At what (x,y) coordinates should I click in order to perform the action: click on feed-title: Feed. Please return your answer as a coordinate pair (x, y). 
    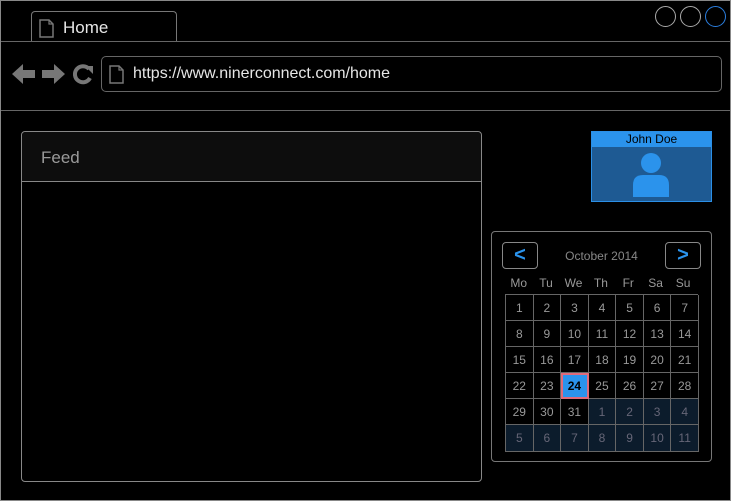
    Looking at the image, I should click on (60, 157).